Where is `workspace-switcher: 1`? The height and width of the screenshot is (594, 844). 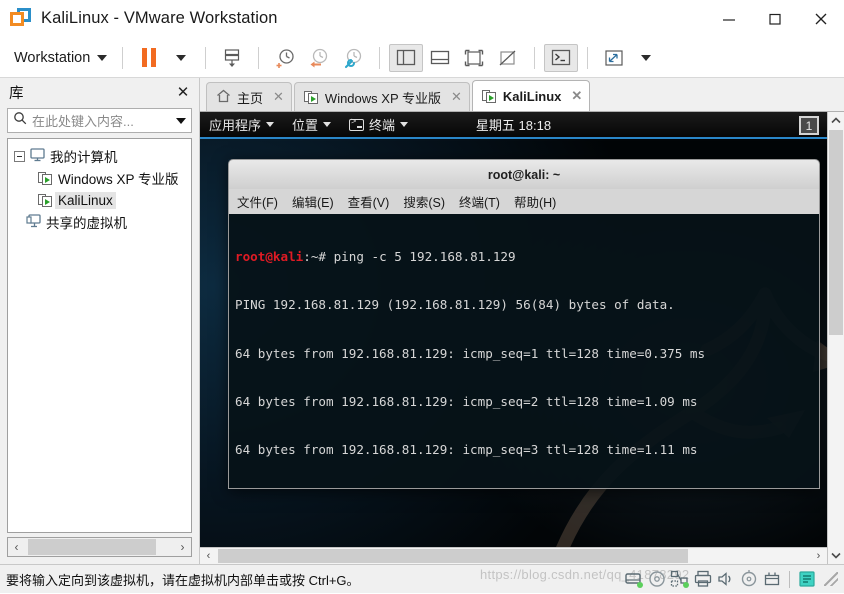 workspace-switcher: 1 is located at coordinates (809, 125).